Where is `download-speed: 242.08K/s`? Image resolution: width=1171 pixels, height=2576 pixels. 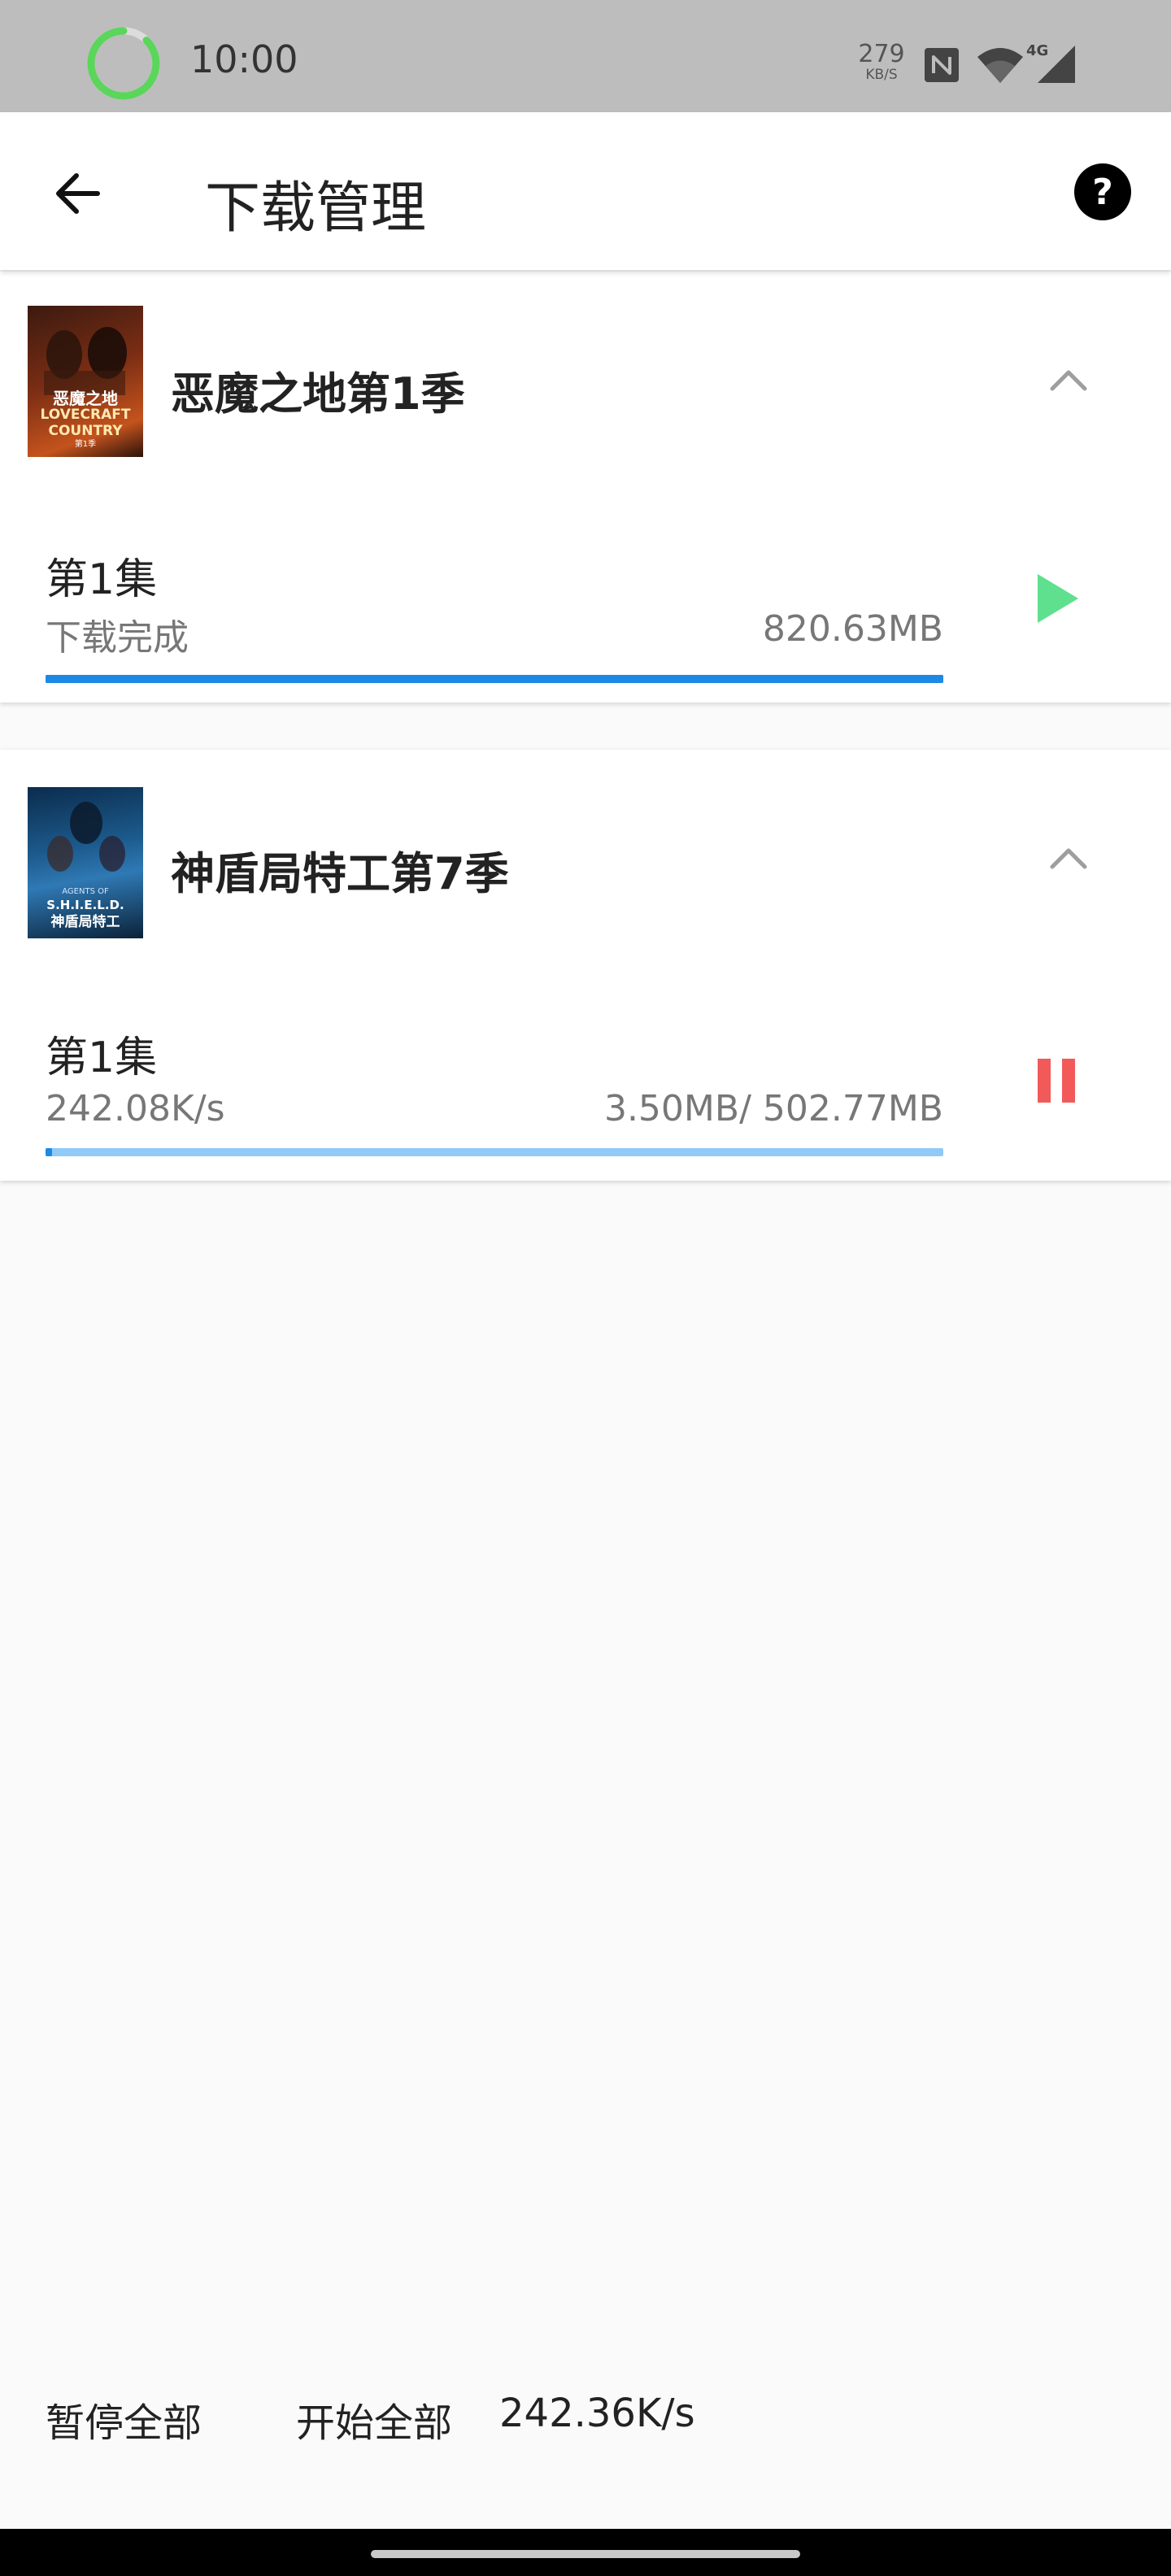
download-speed: 242.08K/s is located at coordinates (135, 1109).